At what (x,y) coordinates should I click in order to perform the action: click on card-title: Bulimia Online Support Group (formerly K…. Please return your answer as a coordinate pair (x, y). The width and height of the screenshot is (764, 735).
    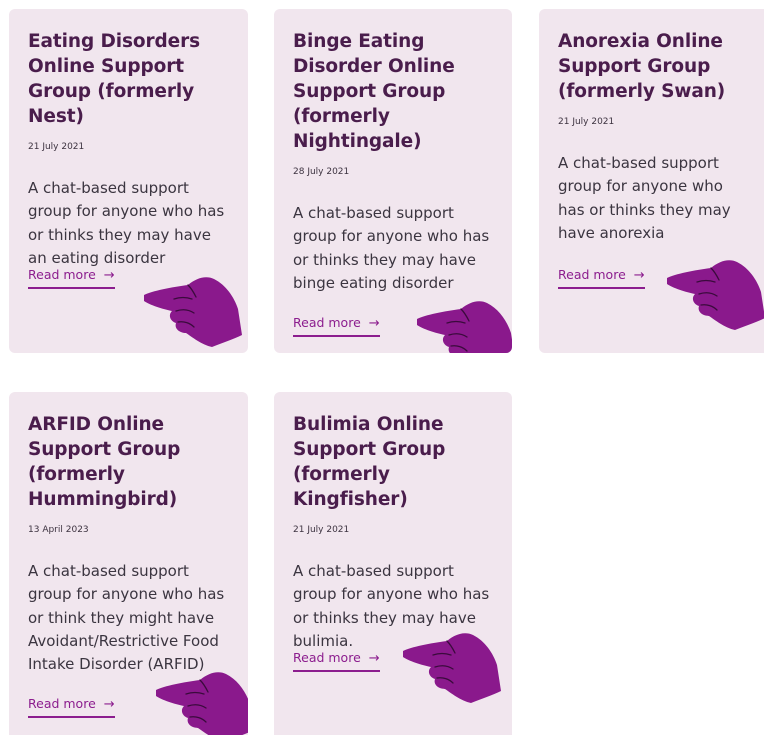
    Looking at the image, I should click on (393, 462).